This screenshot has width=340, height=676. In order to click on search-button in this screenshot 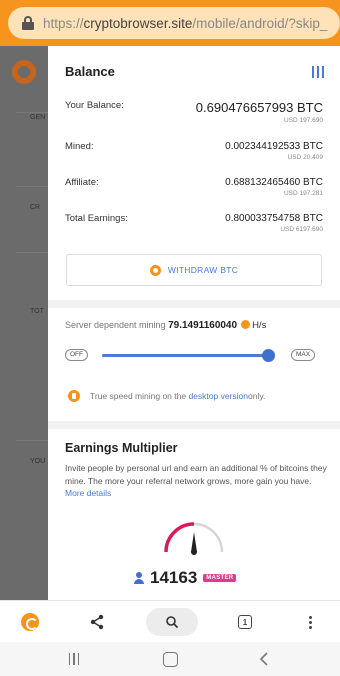, I will do `click(172, 622)`.